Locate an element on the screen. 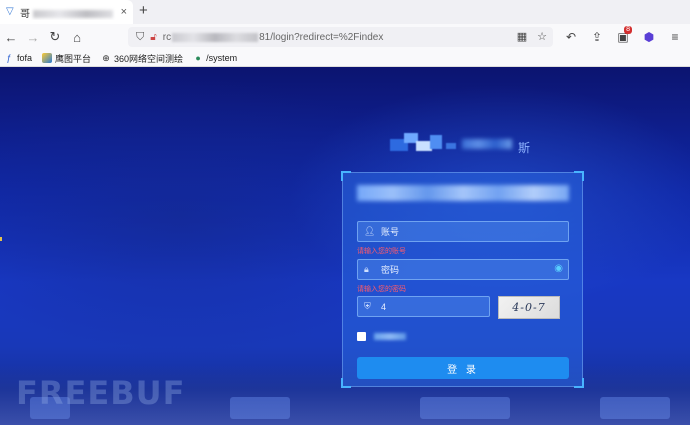 The image size is (690, 425). bookmark-360: ⊕ 360网络空间测绘 is located at coordinates (142, 58).